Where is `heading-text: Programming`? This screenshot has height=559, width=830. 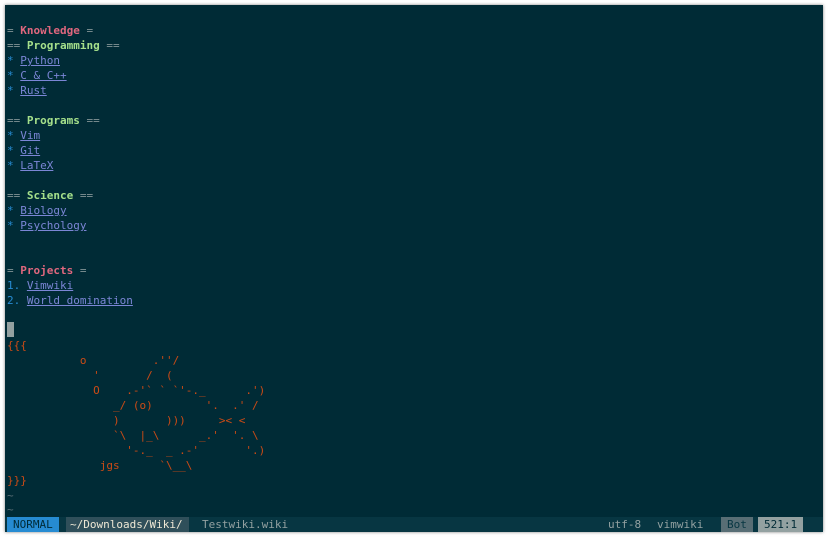 heading-text: Programming is located at coordinates (63, 45).